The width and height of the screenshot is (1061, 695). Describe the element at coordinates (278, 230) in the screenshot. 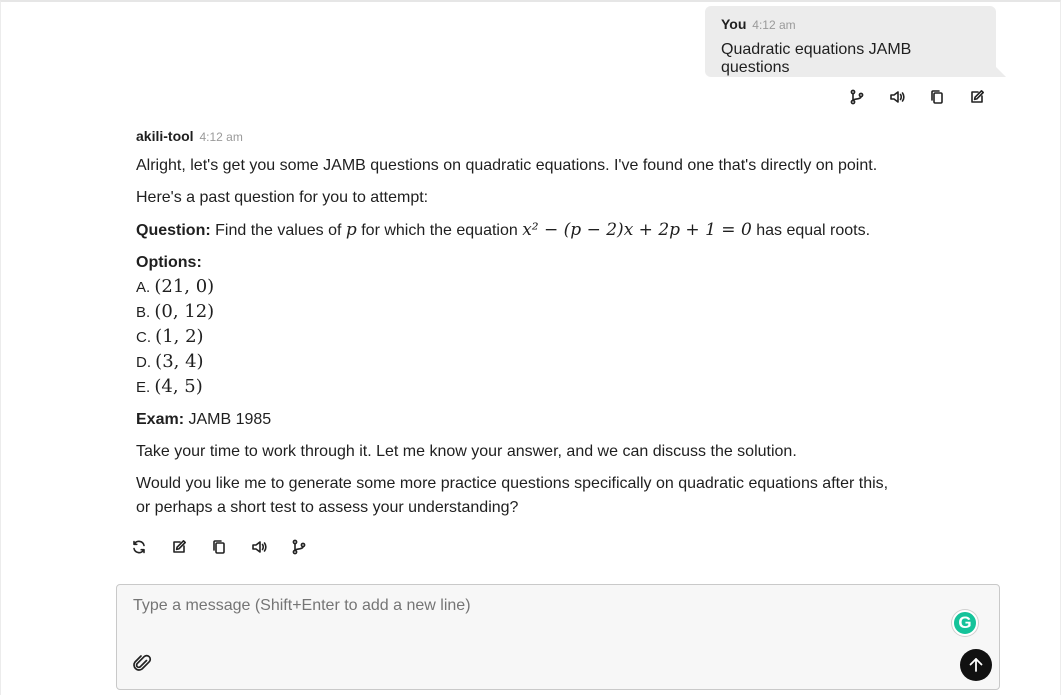

I see `question-text-pre: Find the values of` at that location.